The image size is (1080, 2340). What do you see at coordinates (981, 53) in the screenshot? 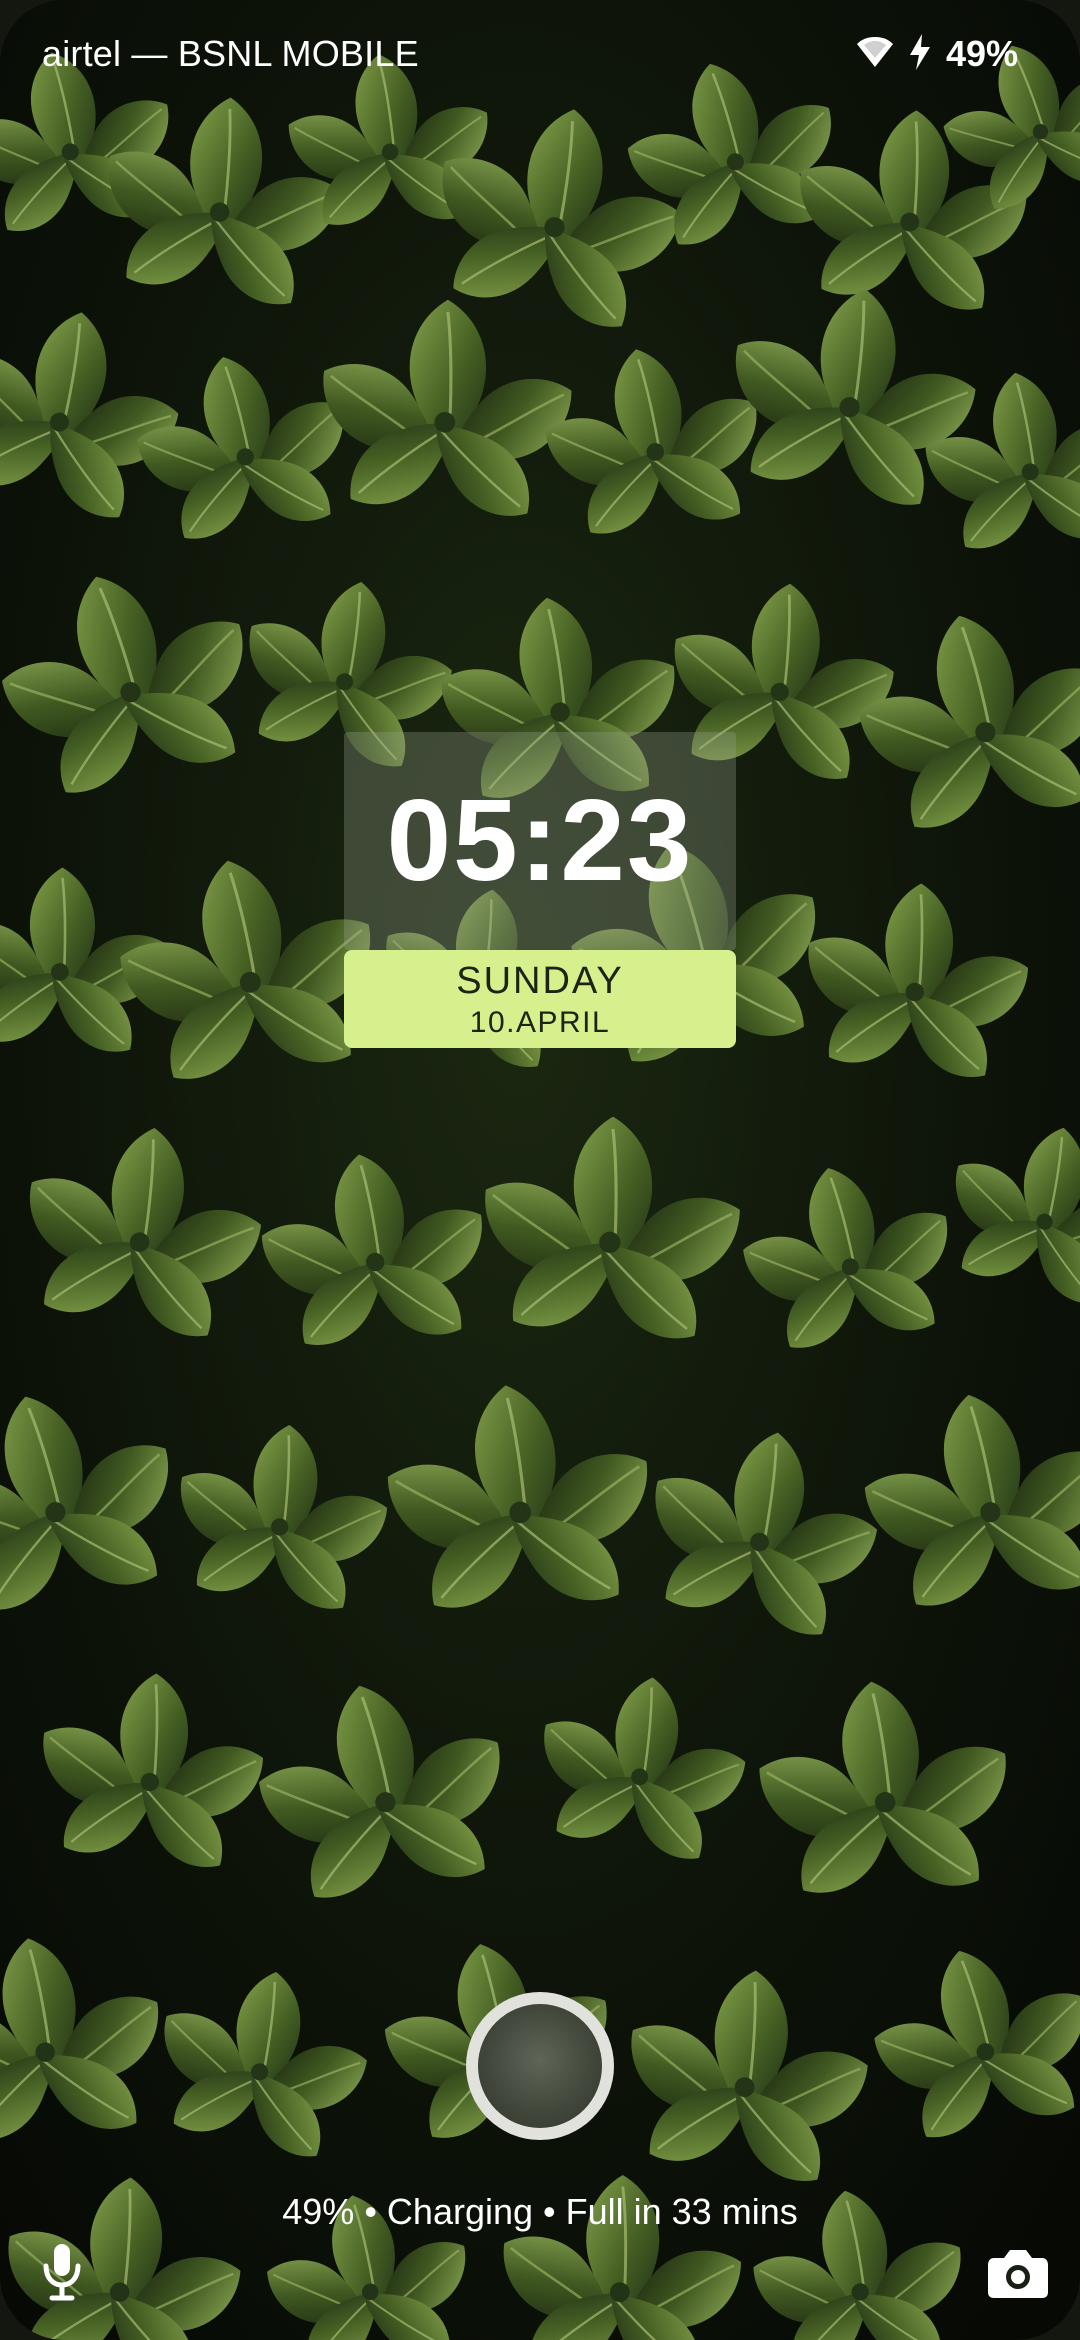
I see `battery-percent: 49%` at bounding box center [981, 53].